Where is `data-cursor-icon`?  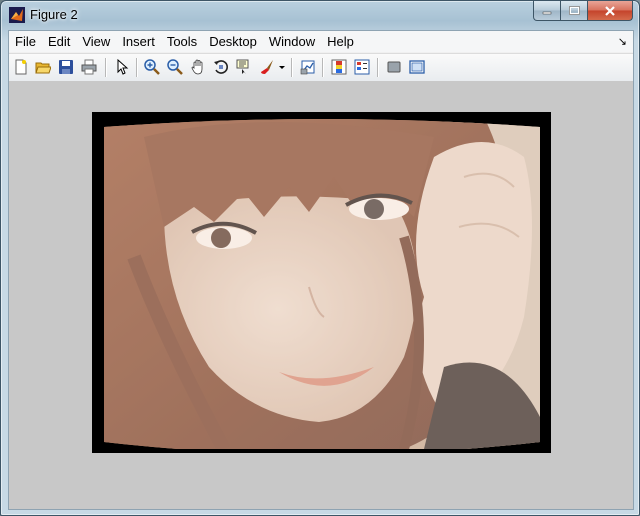
data-cursor-icon is located at coordinates (242, 66).